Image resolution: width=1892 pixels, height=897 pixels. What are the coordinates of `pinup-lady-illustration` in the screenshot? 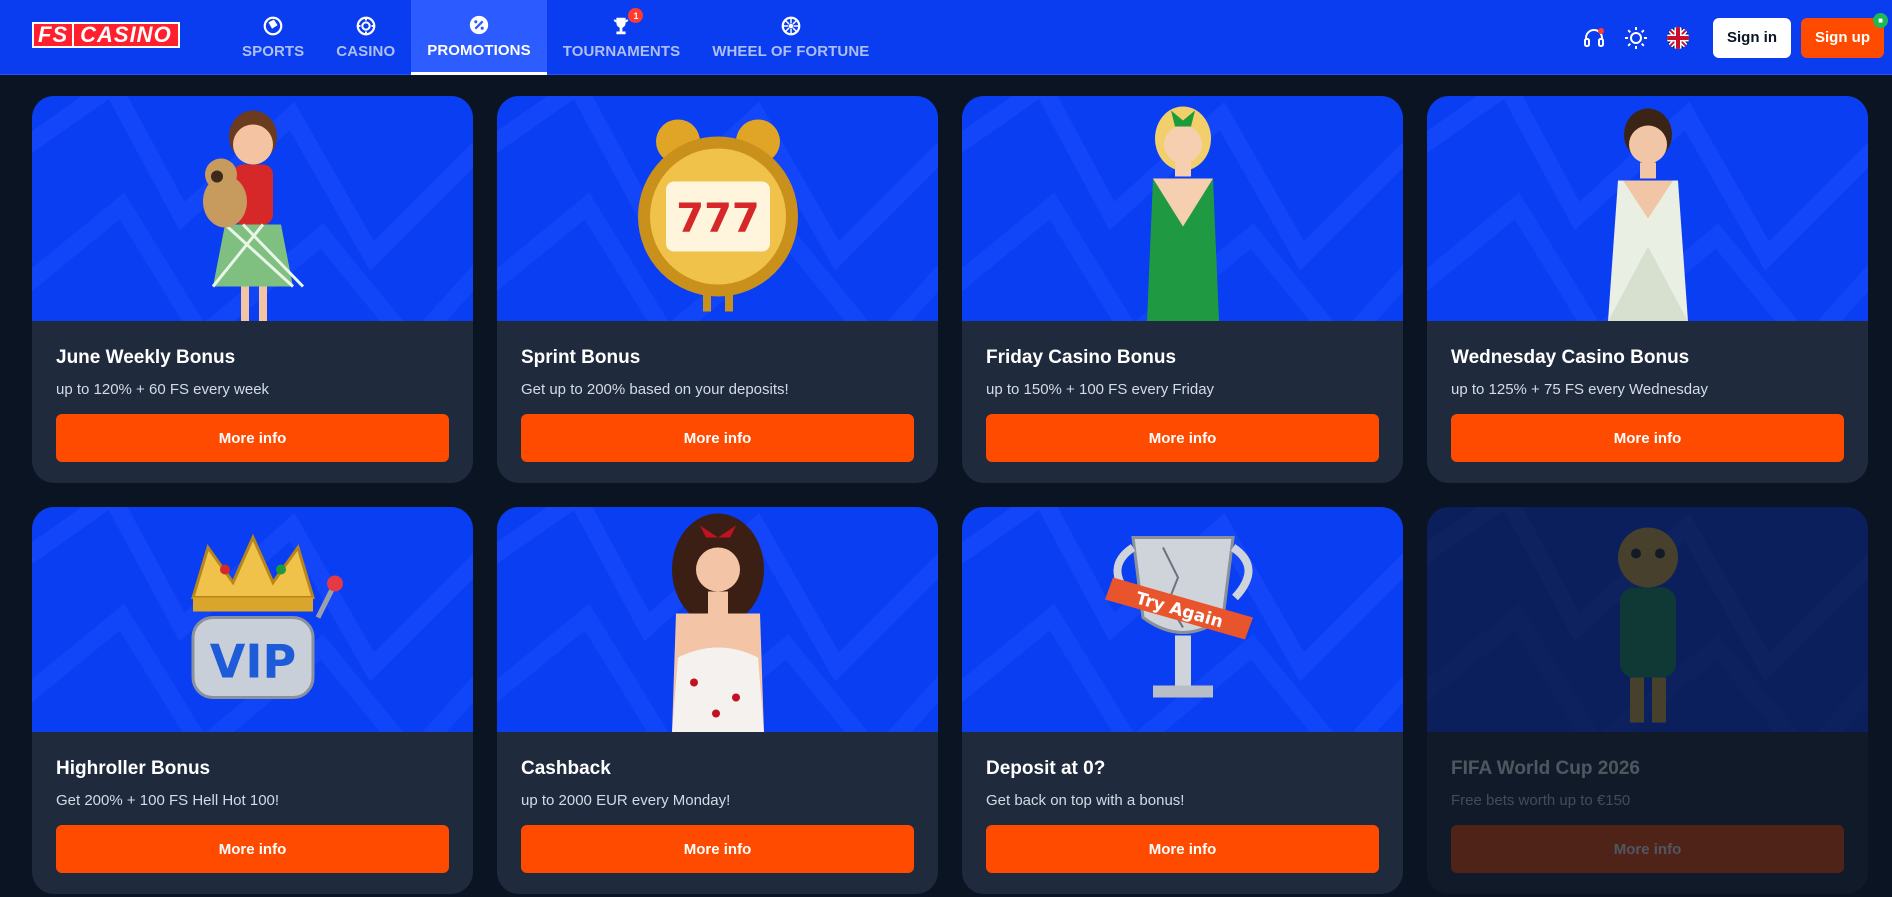 It's located at (717, 622).